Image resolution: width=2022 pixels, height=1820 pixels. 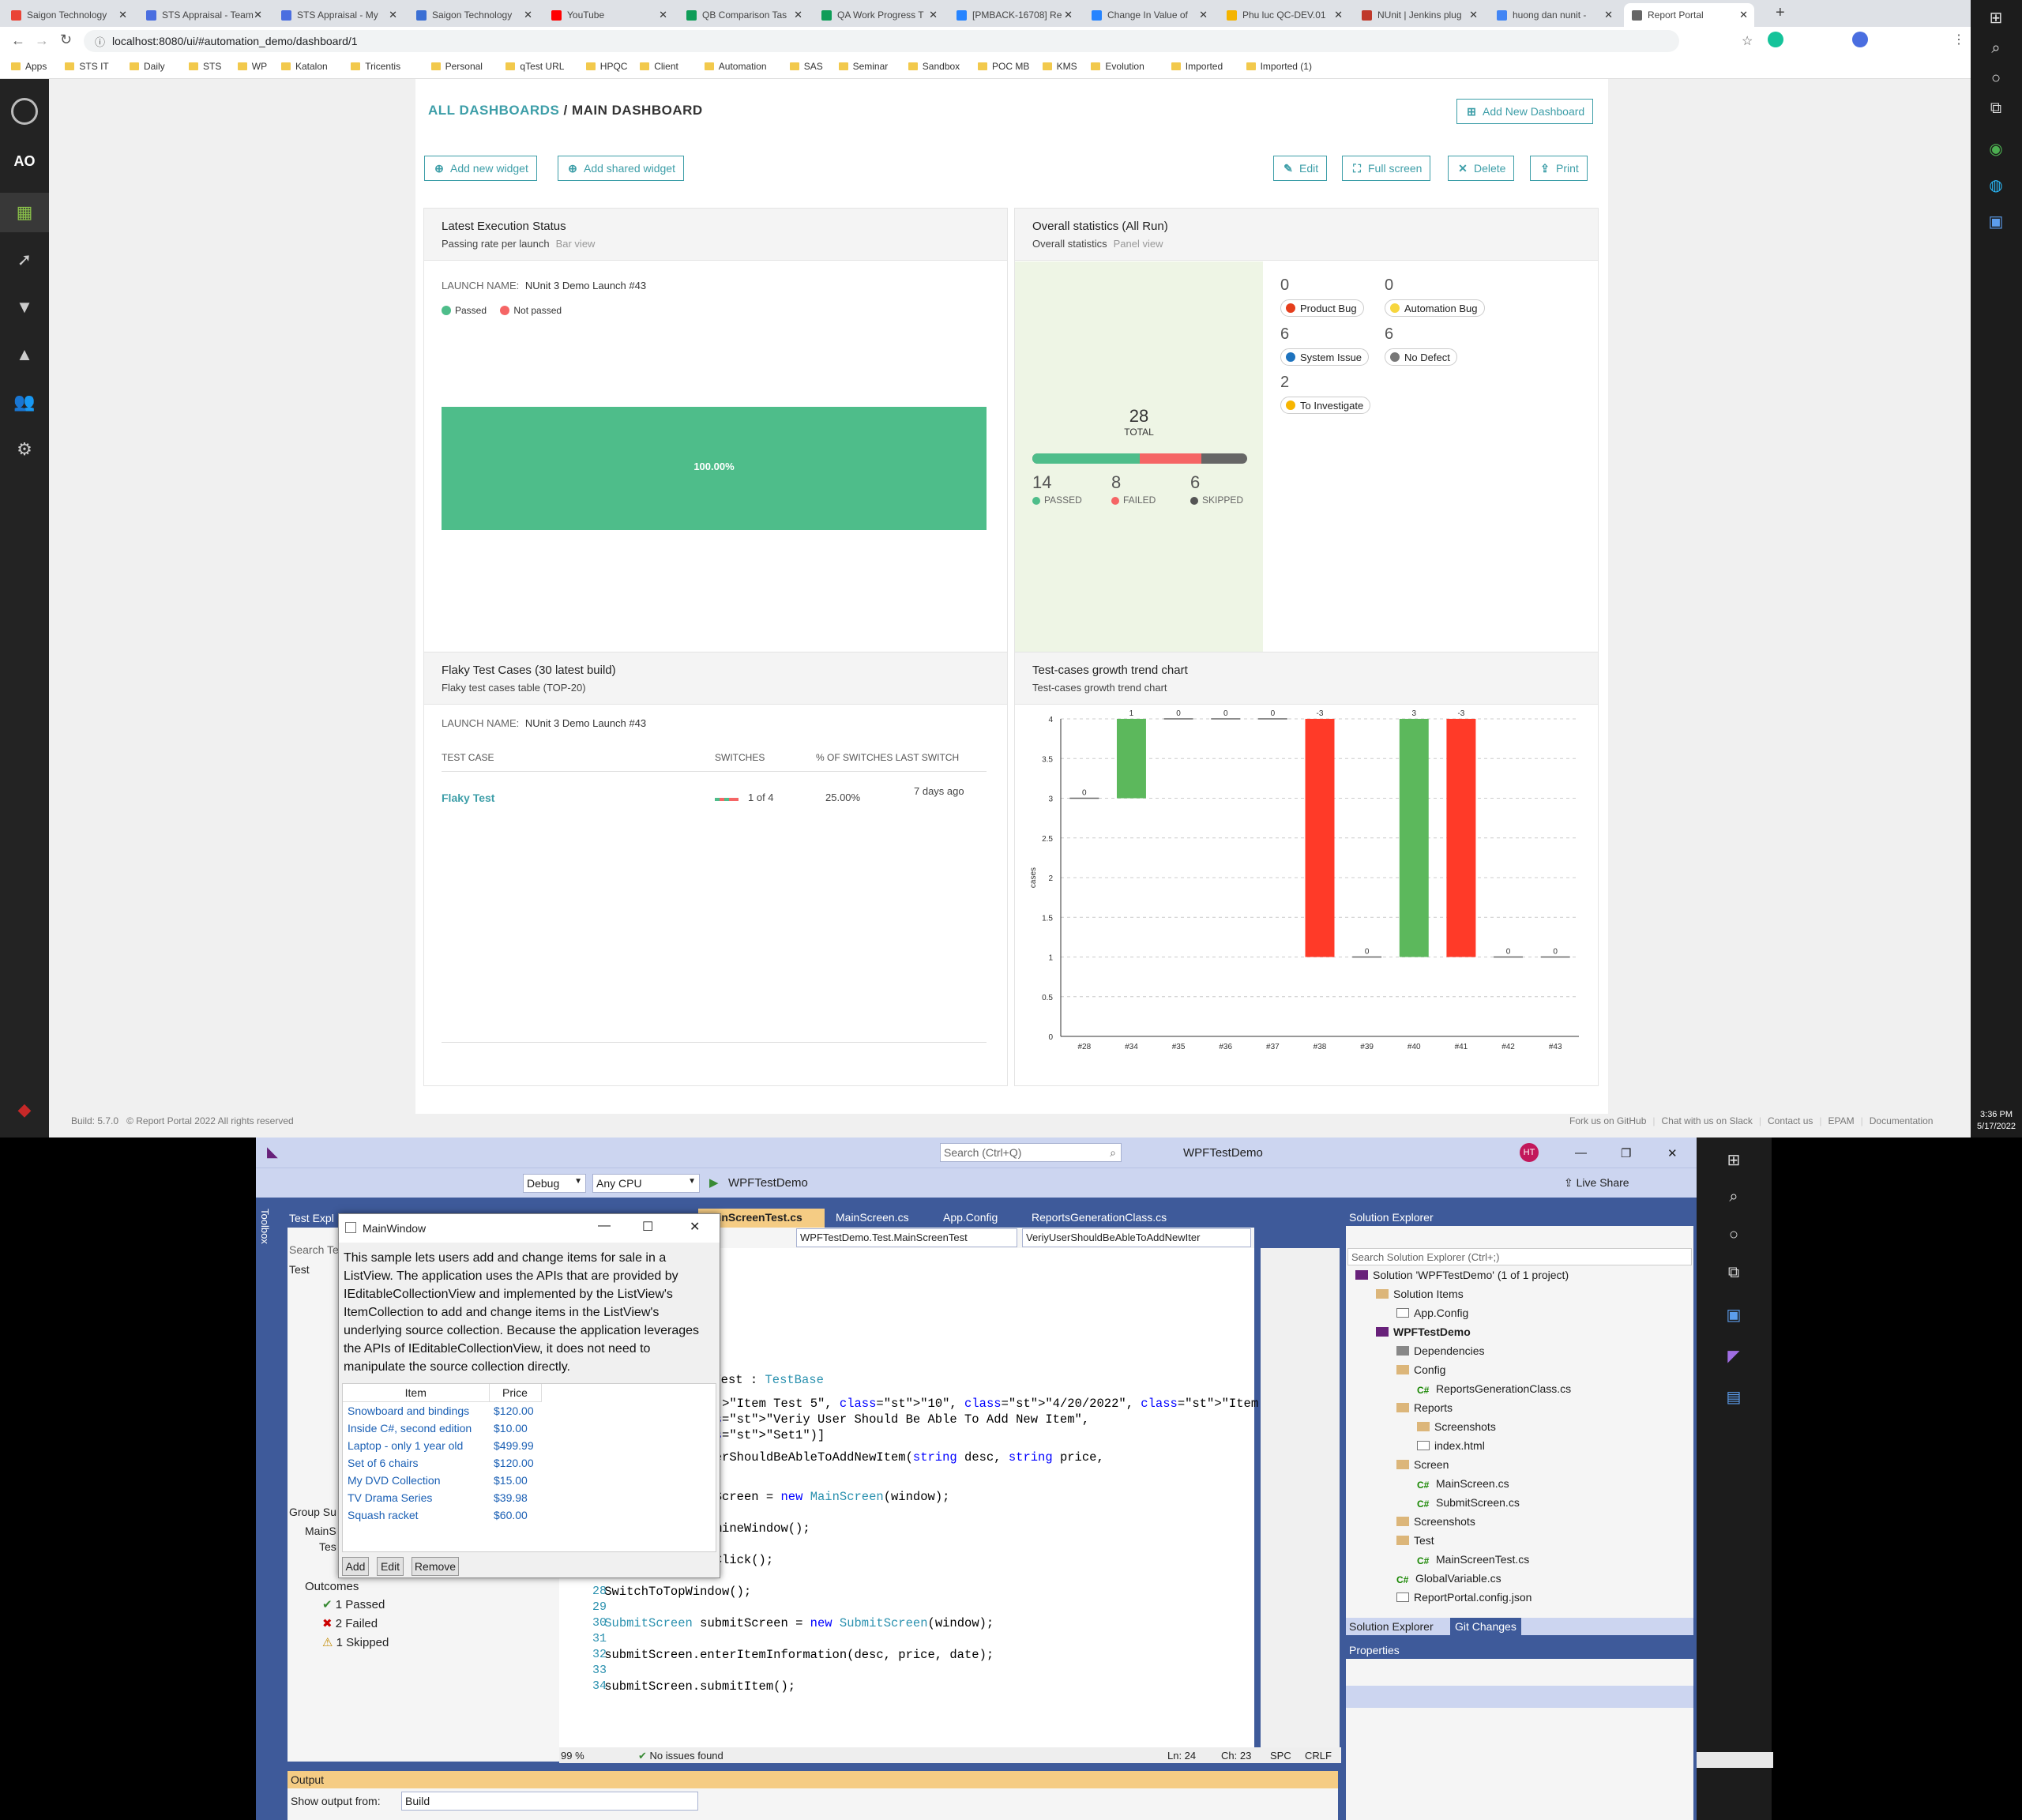 What do you see at coordinates (1386, 168) in the screenshot?
I see `full-screen-button: ⛶ Full screen` at bounding box center [1386, 168].